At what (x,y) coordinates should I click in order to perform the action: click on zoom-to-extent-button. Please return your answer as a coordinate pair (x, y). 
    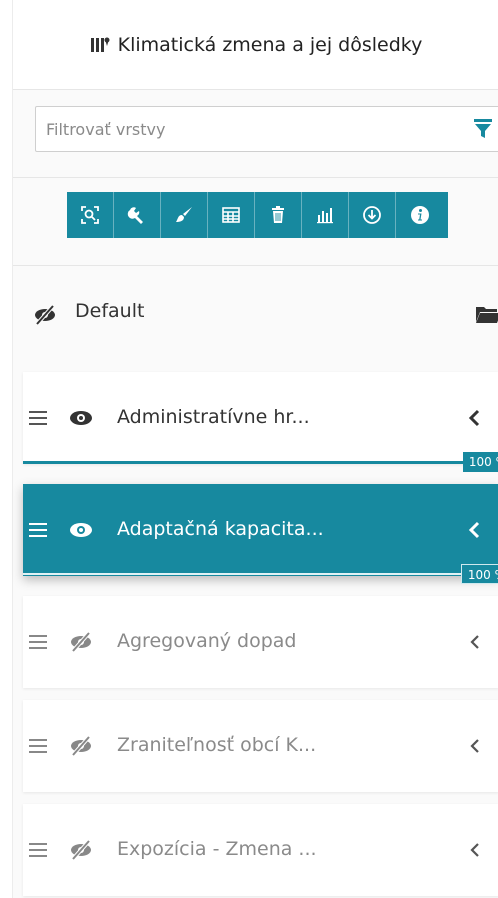
    Looking at the image, I should click on (90, 215).